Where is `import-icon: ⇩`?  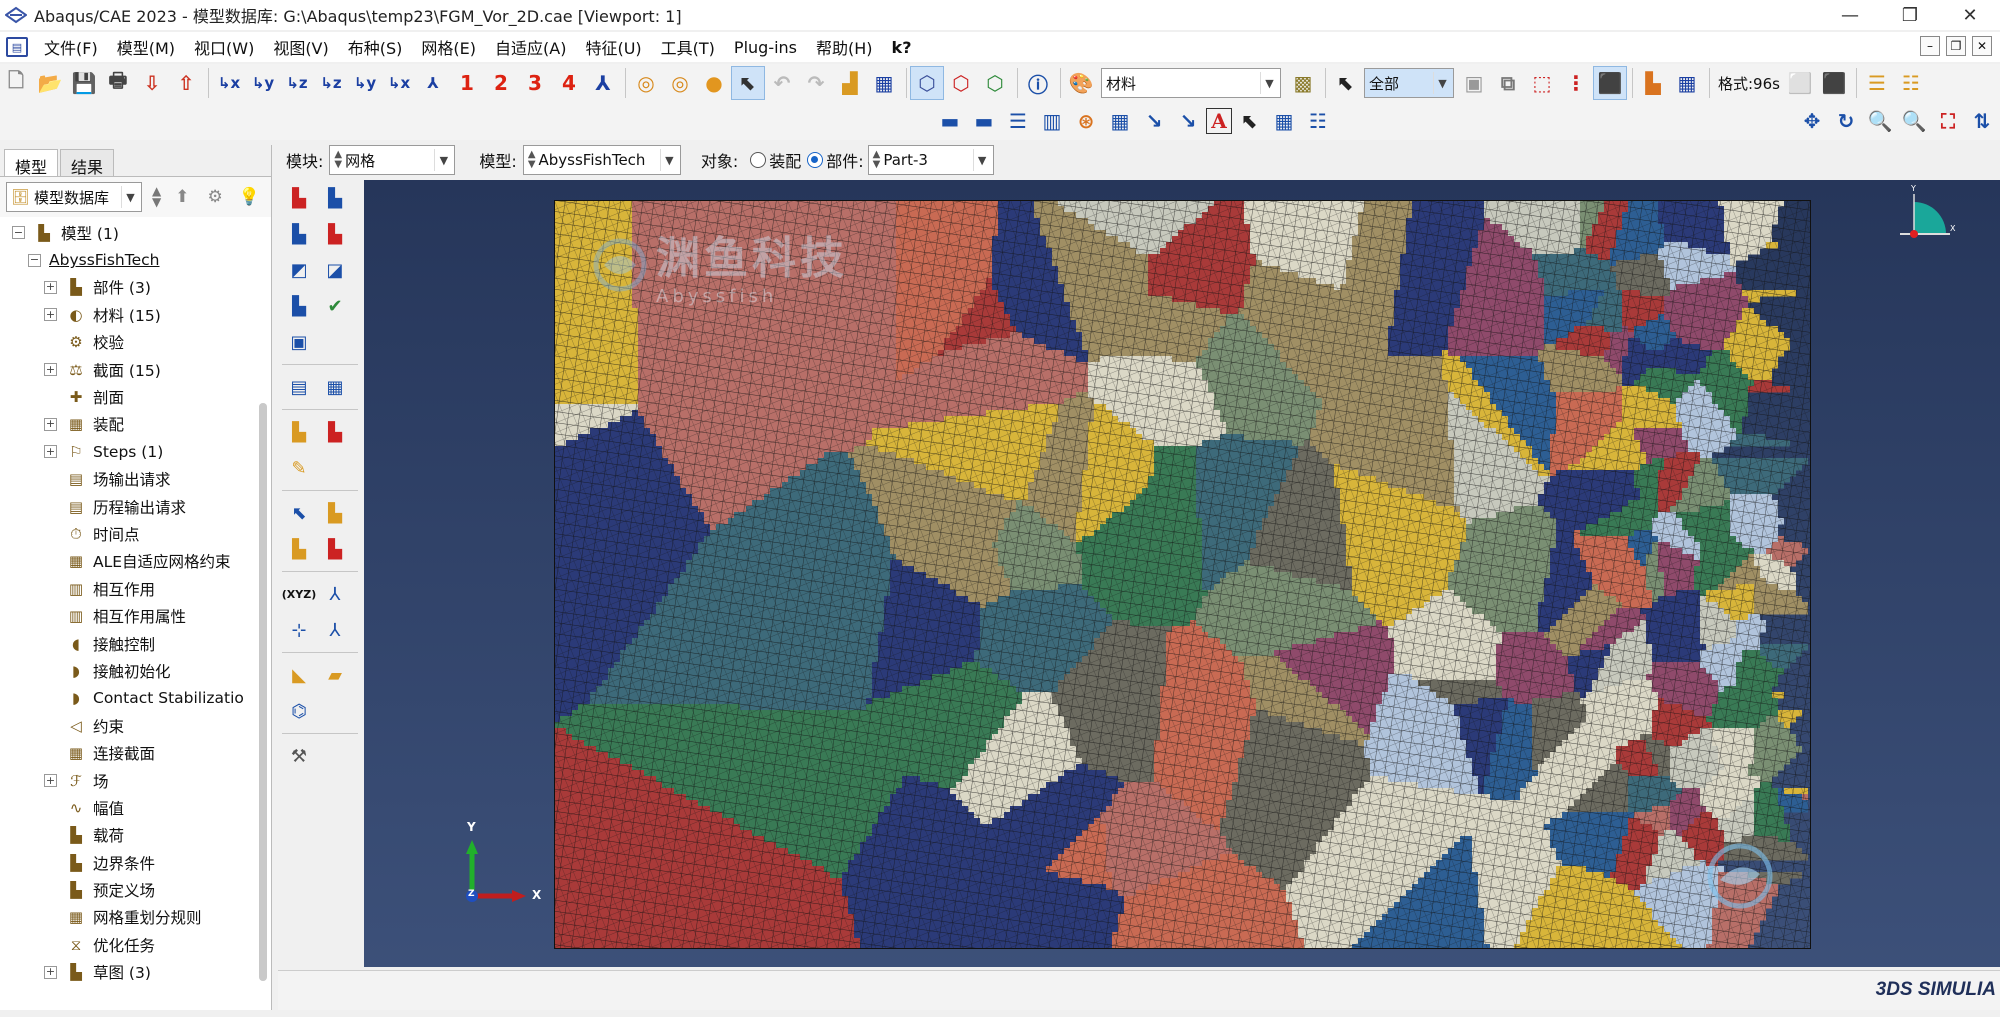
import-icon: ⇩ is located at coordinates (152, 83).